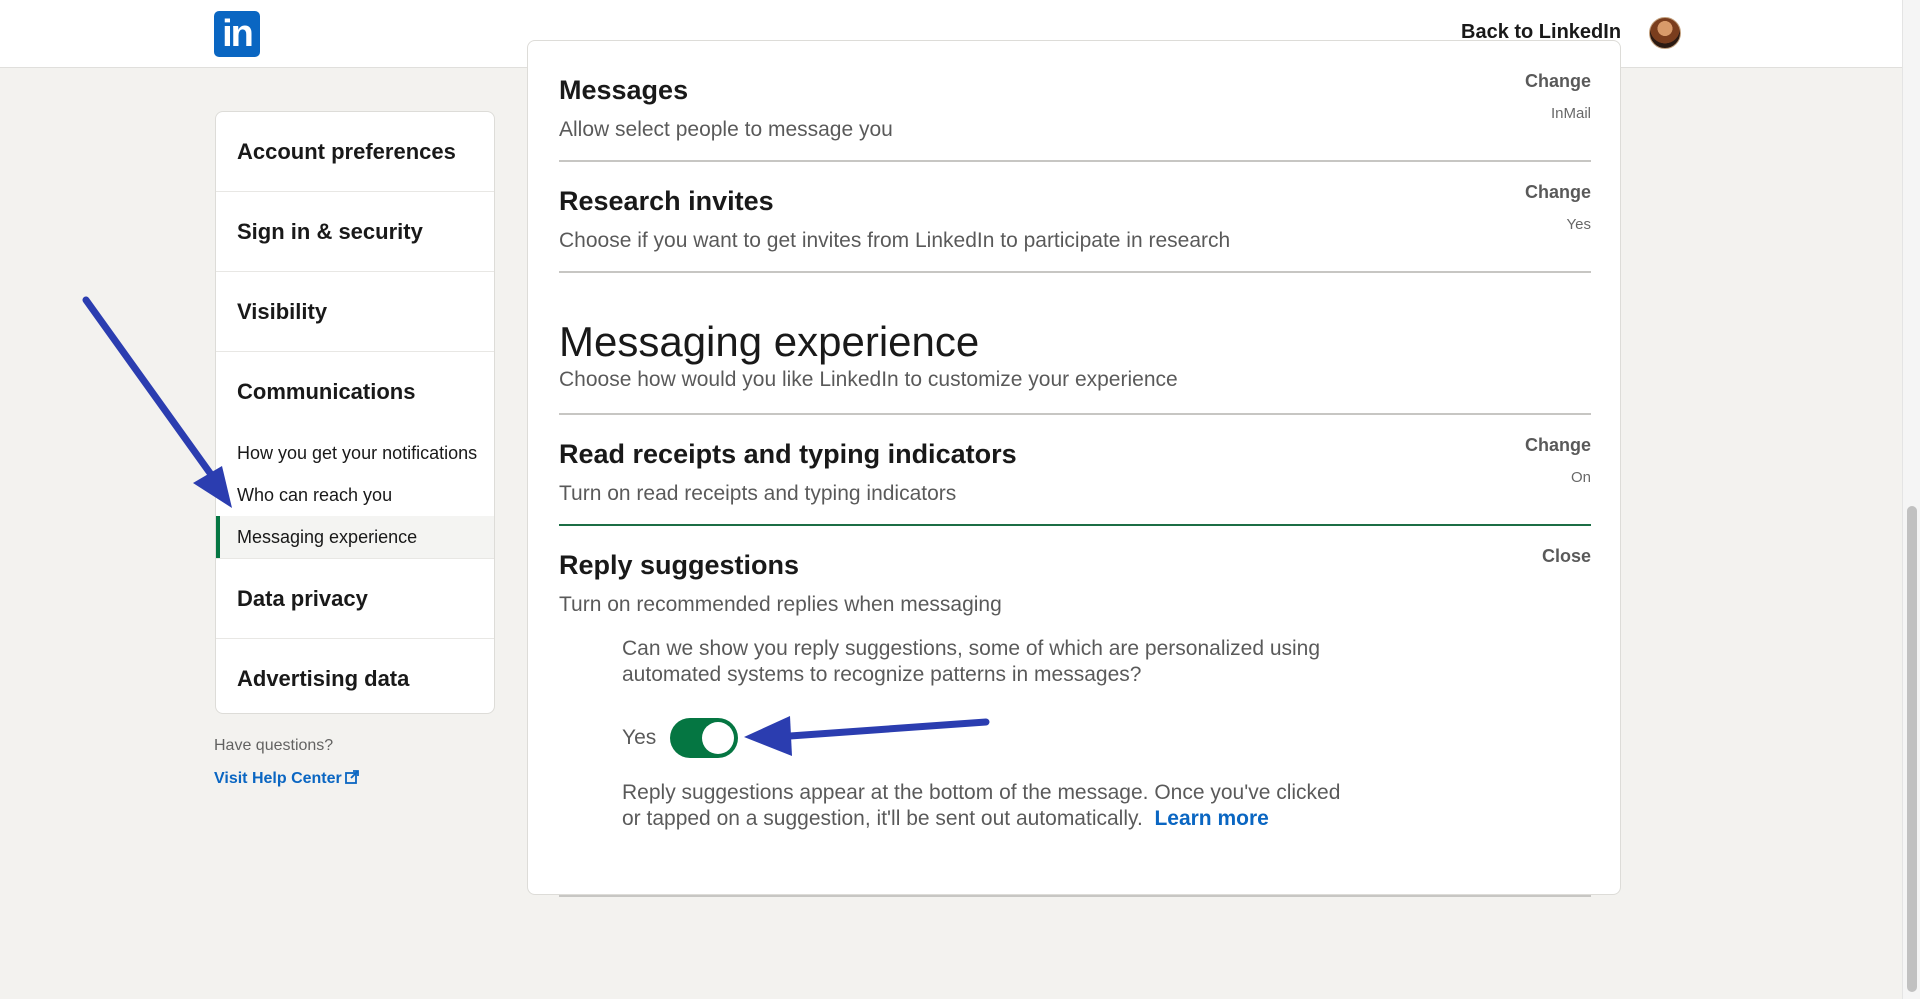 The height and width of the screenshot is (999, 1920). What do you see at coordinates (355, 312) in the screenshot?
I see `sidebar-item-visibility: Visibility` at bounding box center [355, 312].